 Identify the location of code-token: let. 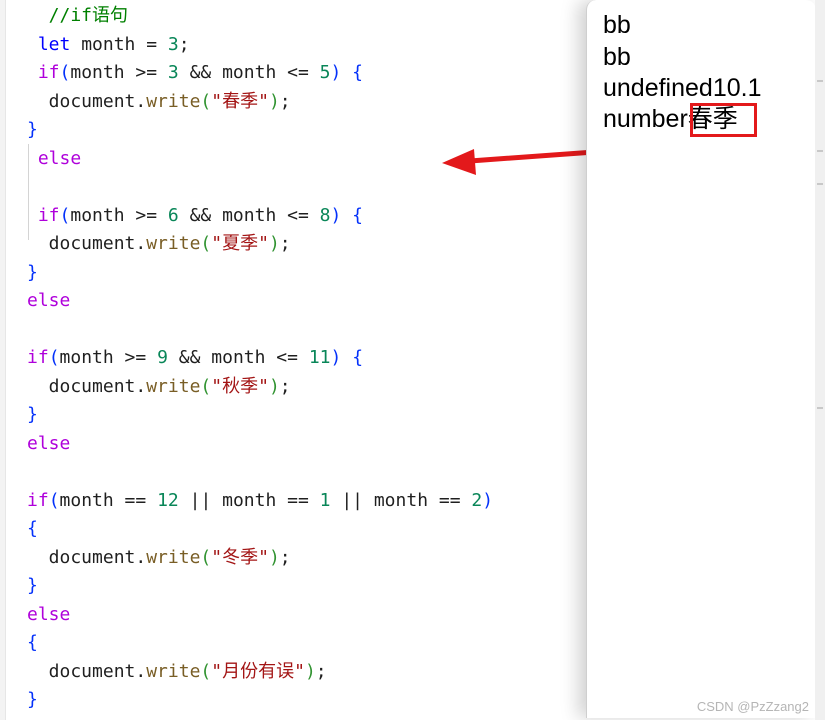
(49, 44).